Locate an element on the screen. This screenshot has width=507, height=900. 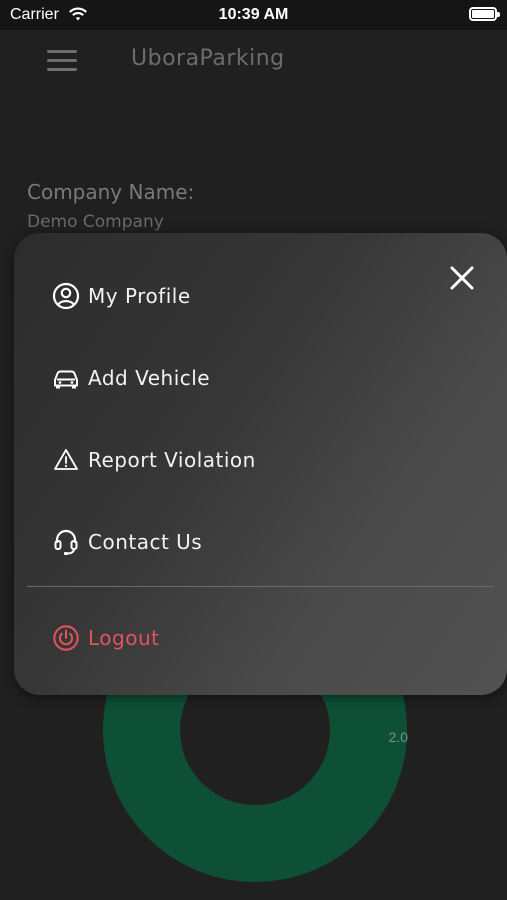
car-icon is located at coordinates (66, 378).